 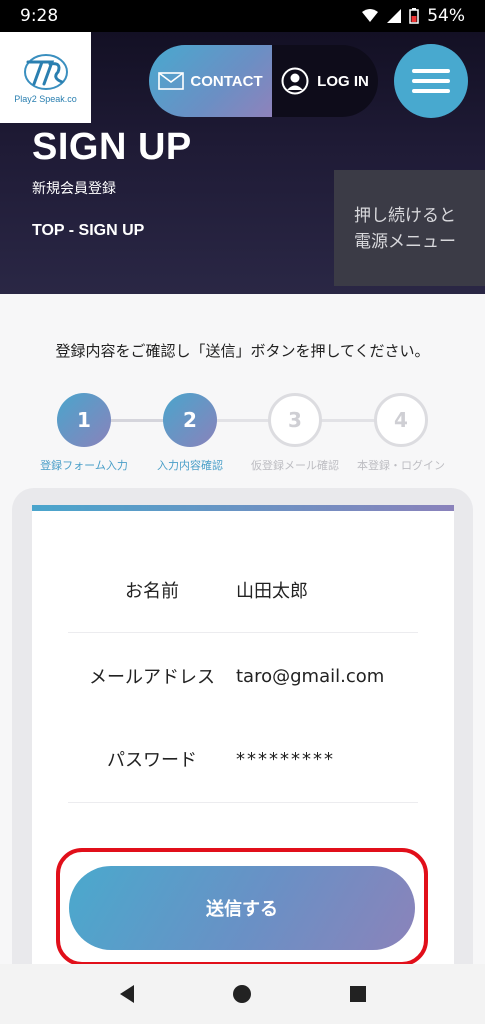 What do you see at coordinates (343, 81) in the screenshot?
I see `login-label: LOG IN` at bounding box center [343, 81].